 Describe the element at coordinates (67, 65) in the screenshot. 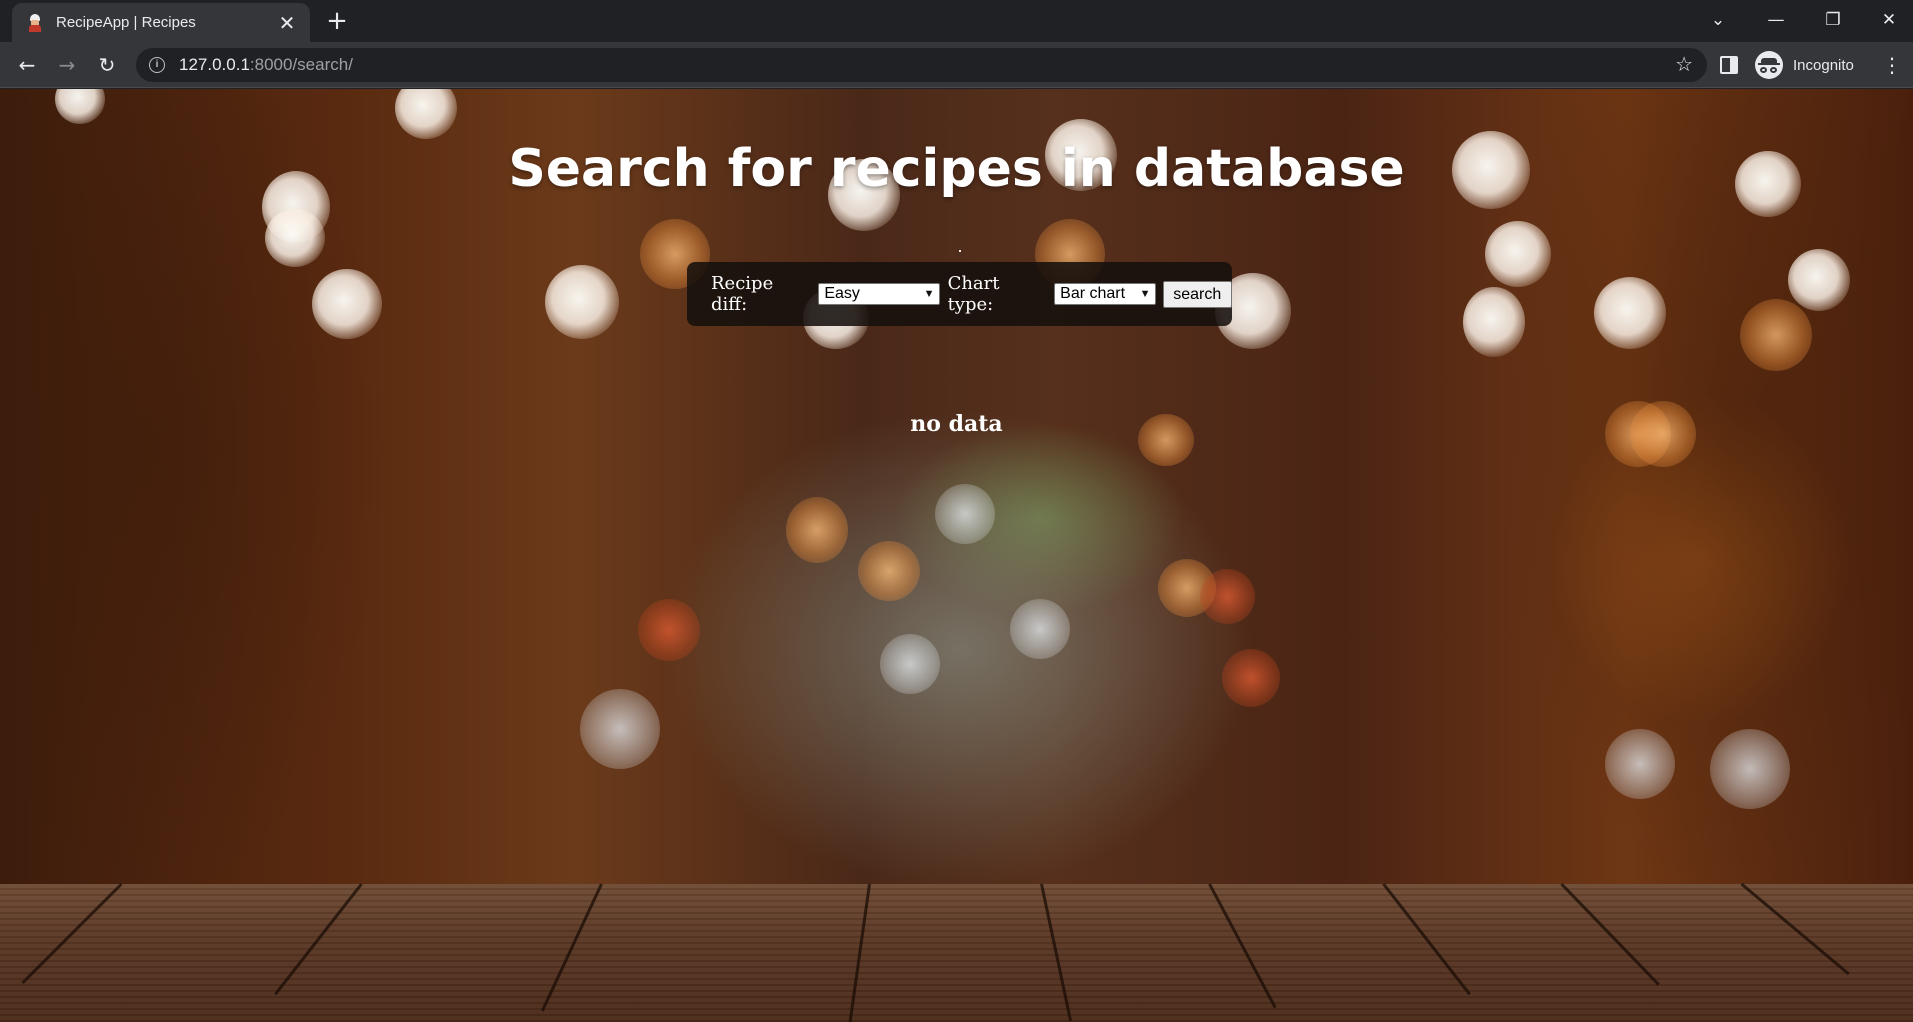

I see `forward-icon: →` at that location.